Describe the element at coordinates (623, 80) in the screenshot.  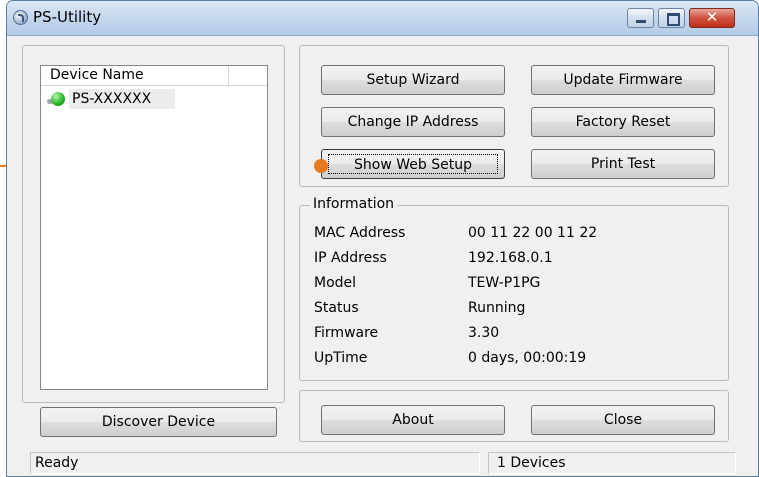
I see `update-firmware-button: Update Firmware` at that location.